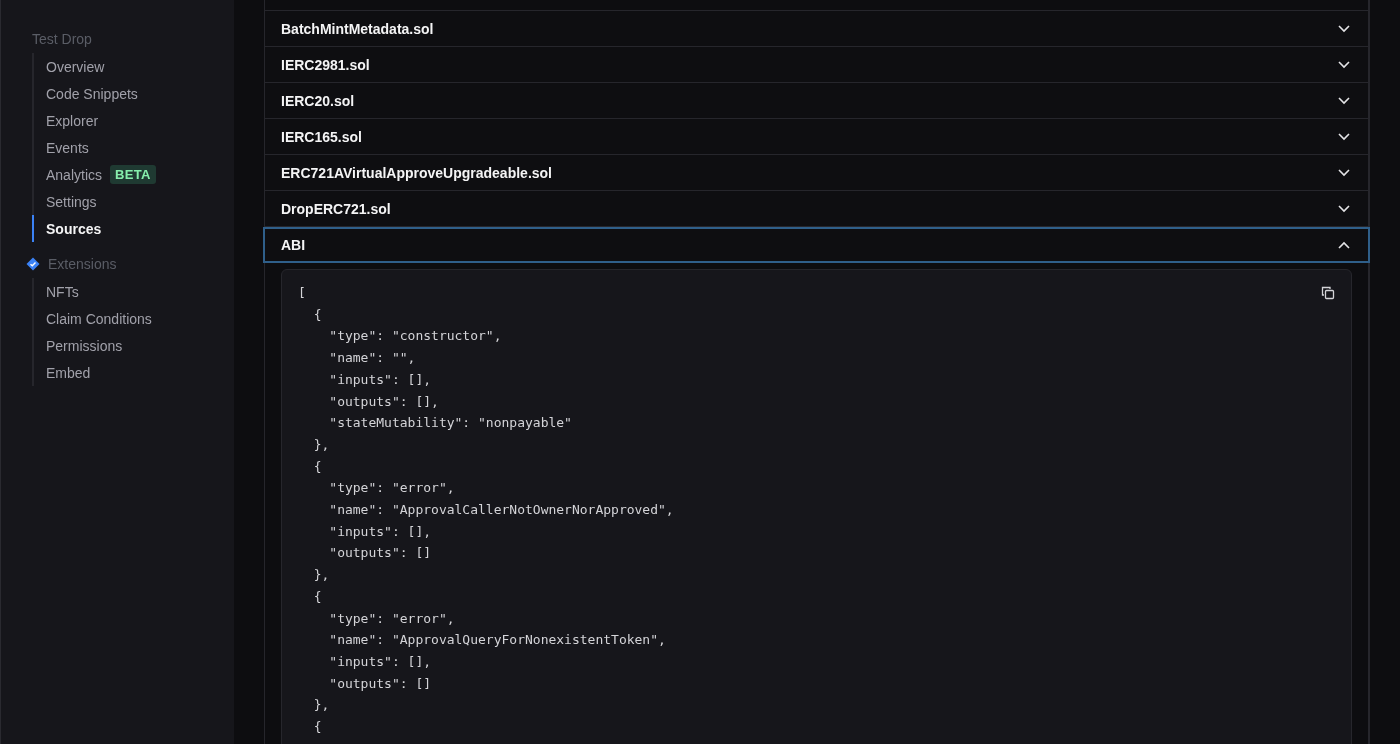  What do you see at coordinates (816, 209) in the screenshot?
I see `accordion-header: DropERC721.sol` at bounding box center [816, 209].